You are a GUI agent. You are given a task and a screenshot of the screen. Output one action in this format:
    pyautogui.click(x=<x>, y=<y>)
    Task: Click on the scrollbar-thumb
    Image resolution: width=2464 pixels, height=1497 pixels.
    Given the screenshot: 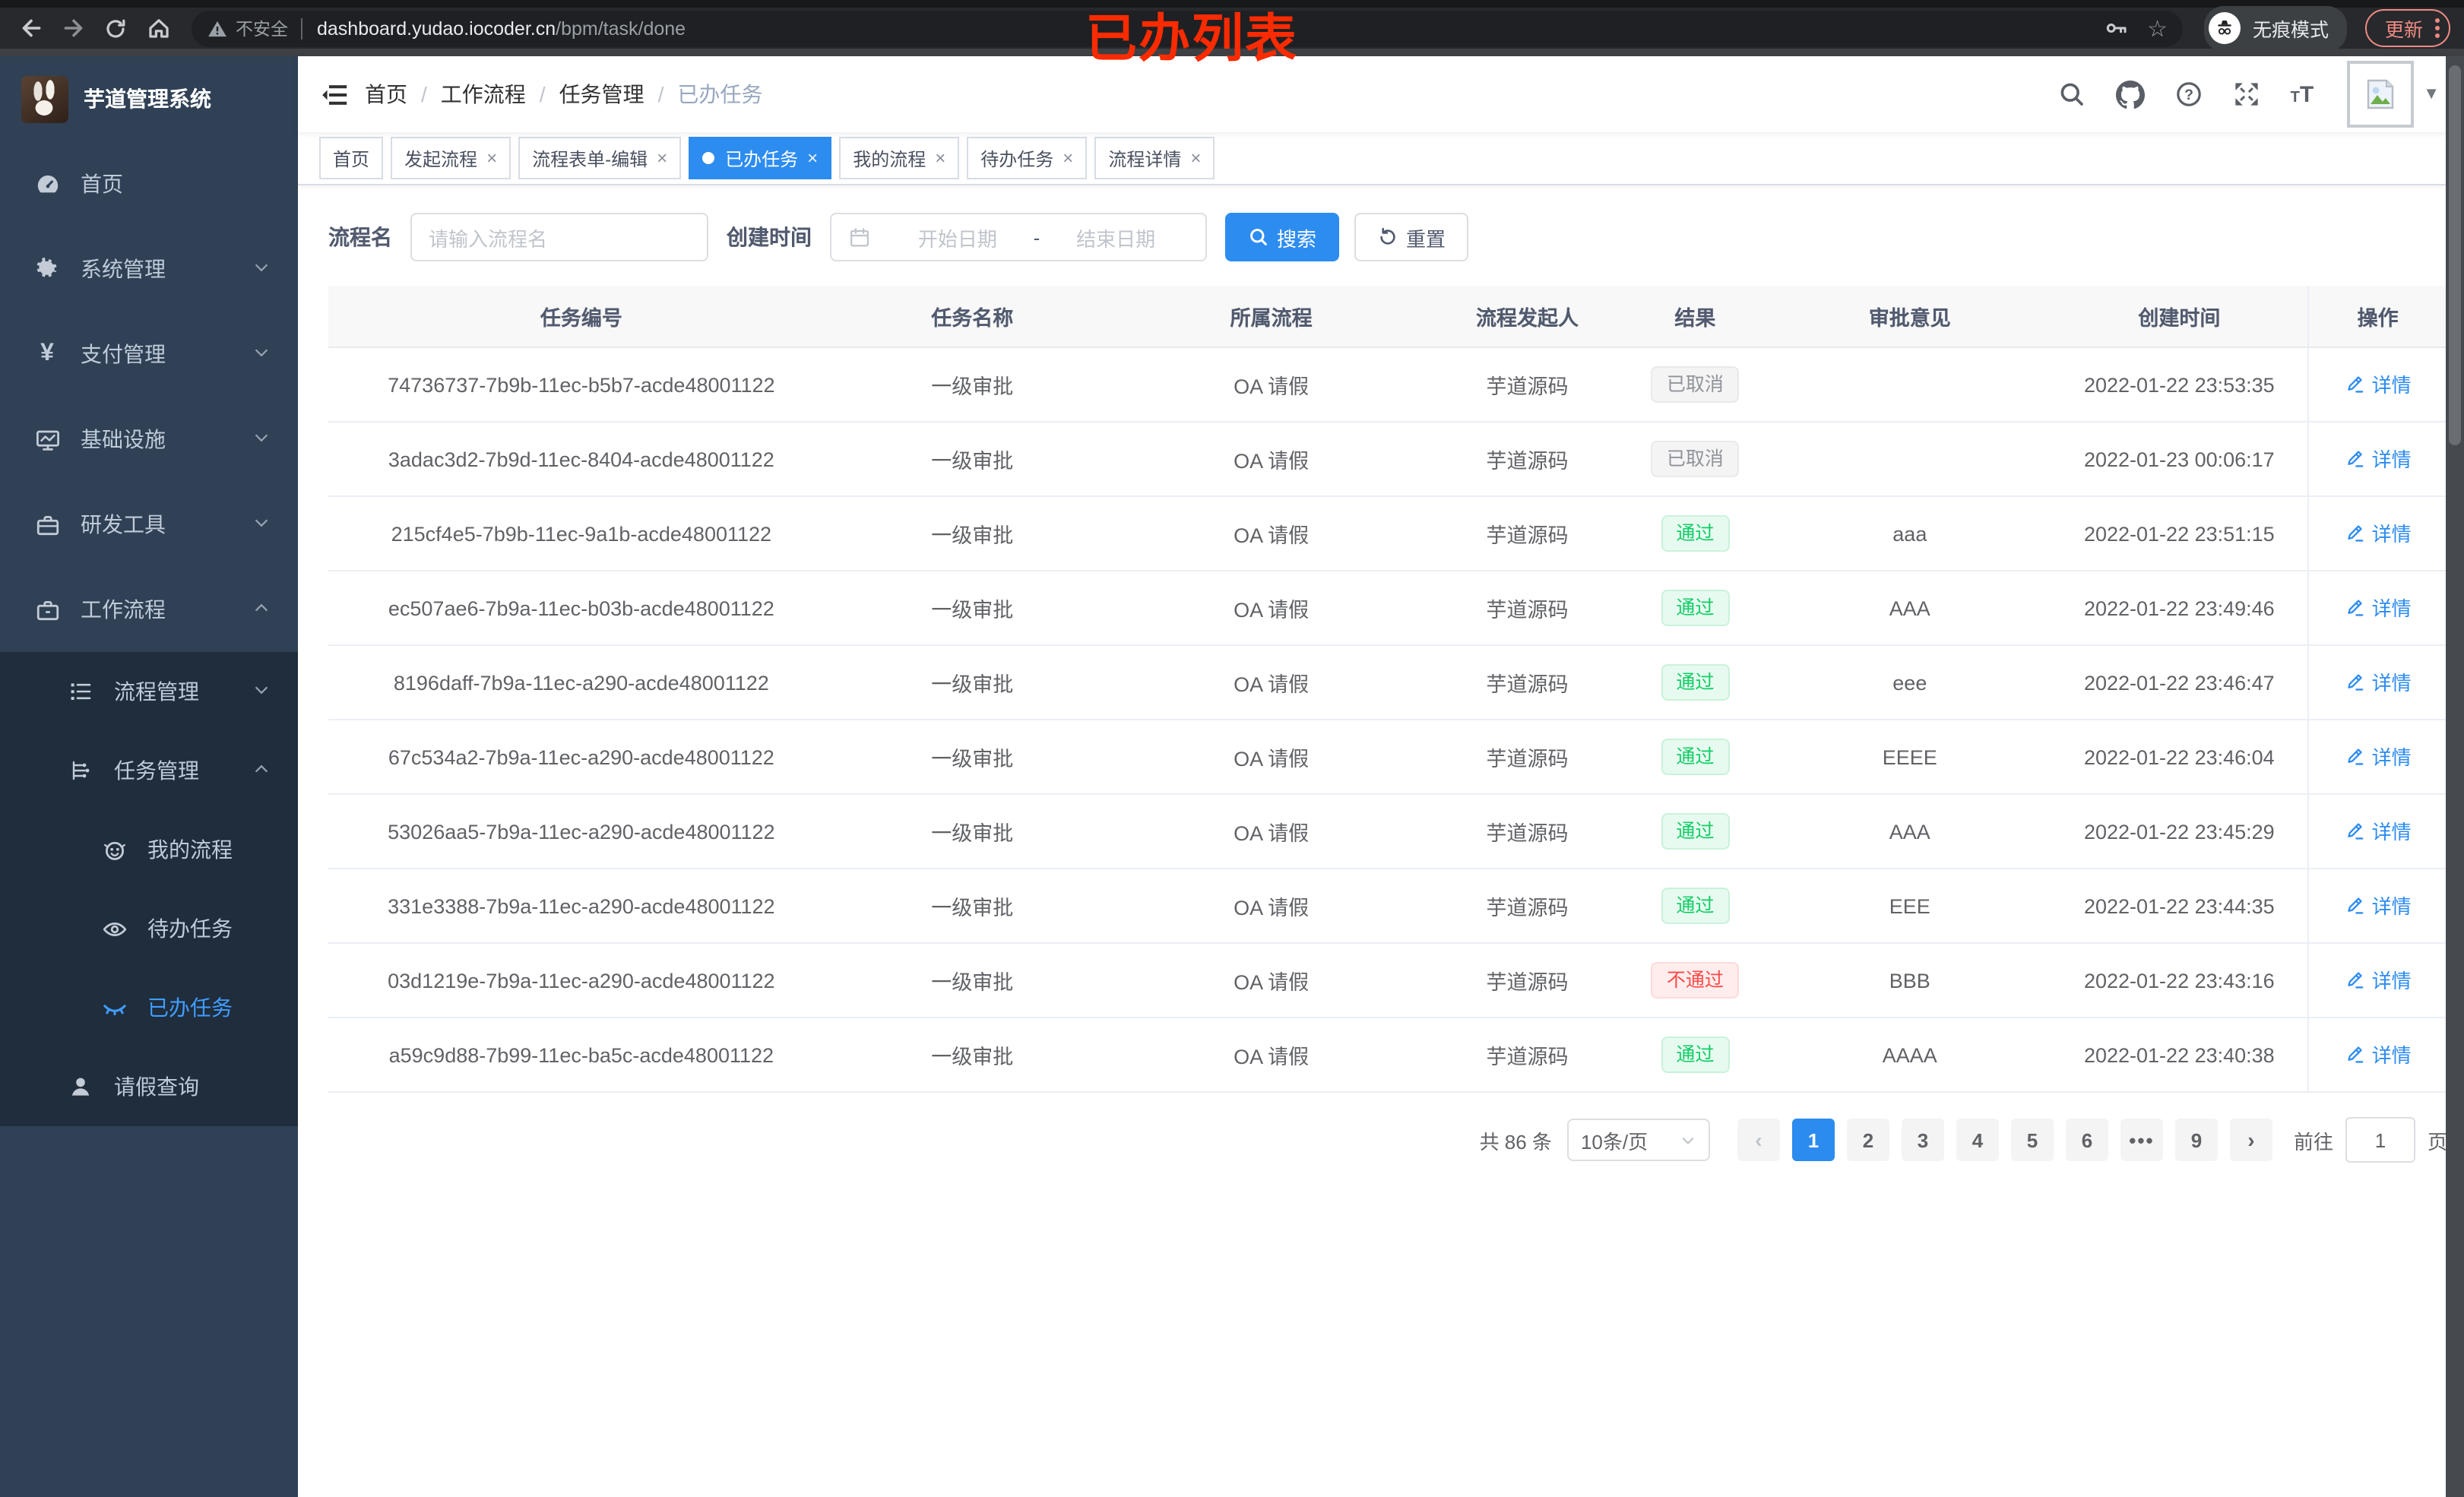 What is the action you would take?
    pyautogui.click(x=2455, y=255)
    